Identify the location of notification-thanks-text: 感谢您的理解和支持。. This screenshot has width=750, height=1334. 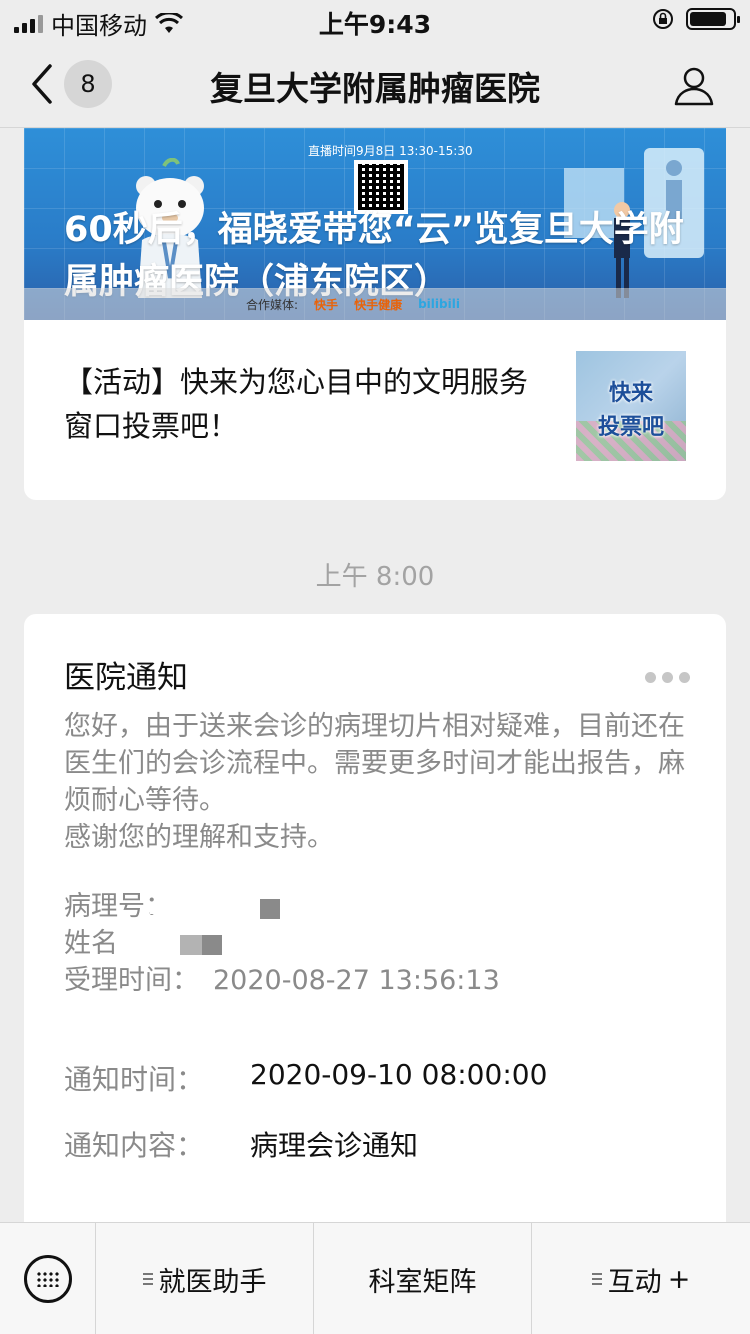
(199, 837).